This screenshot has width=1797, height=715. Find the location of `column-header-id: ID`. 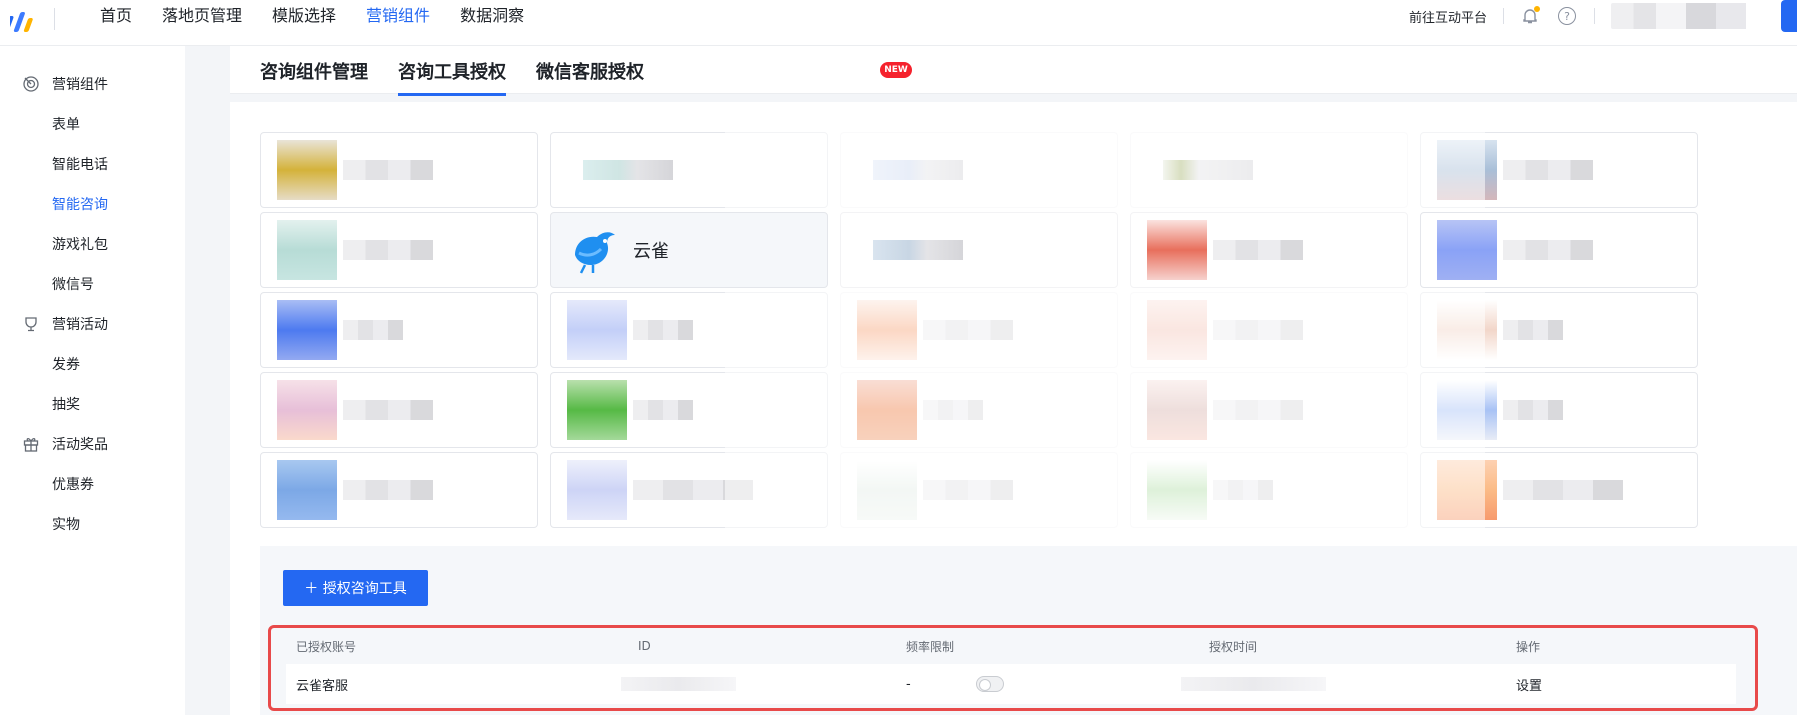

column-header-id: ID is located at coordinates (644, 646).